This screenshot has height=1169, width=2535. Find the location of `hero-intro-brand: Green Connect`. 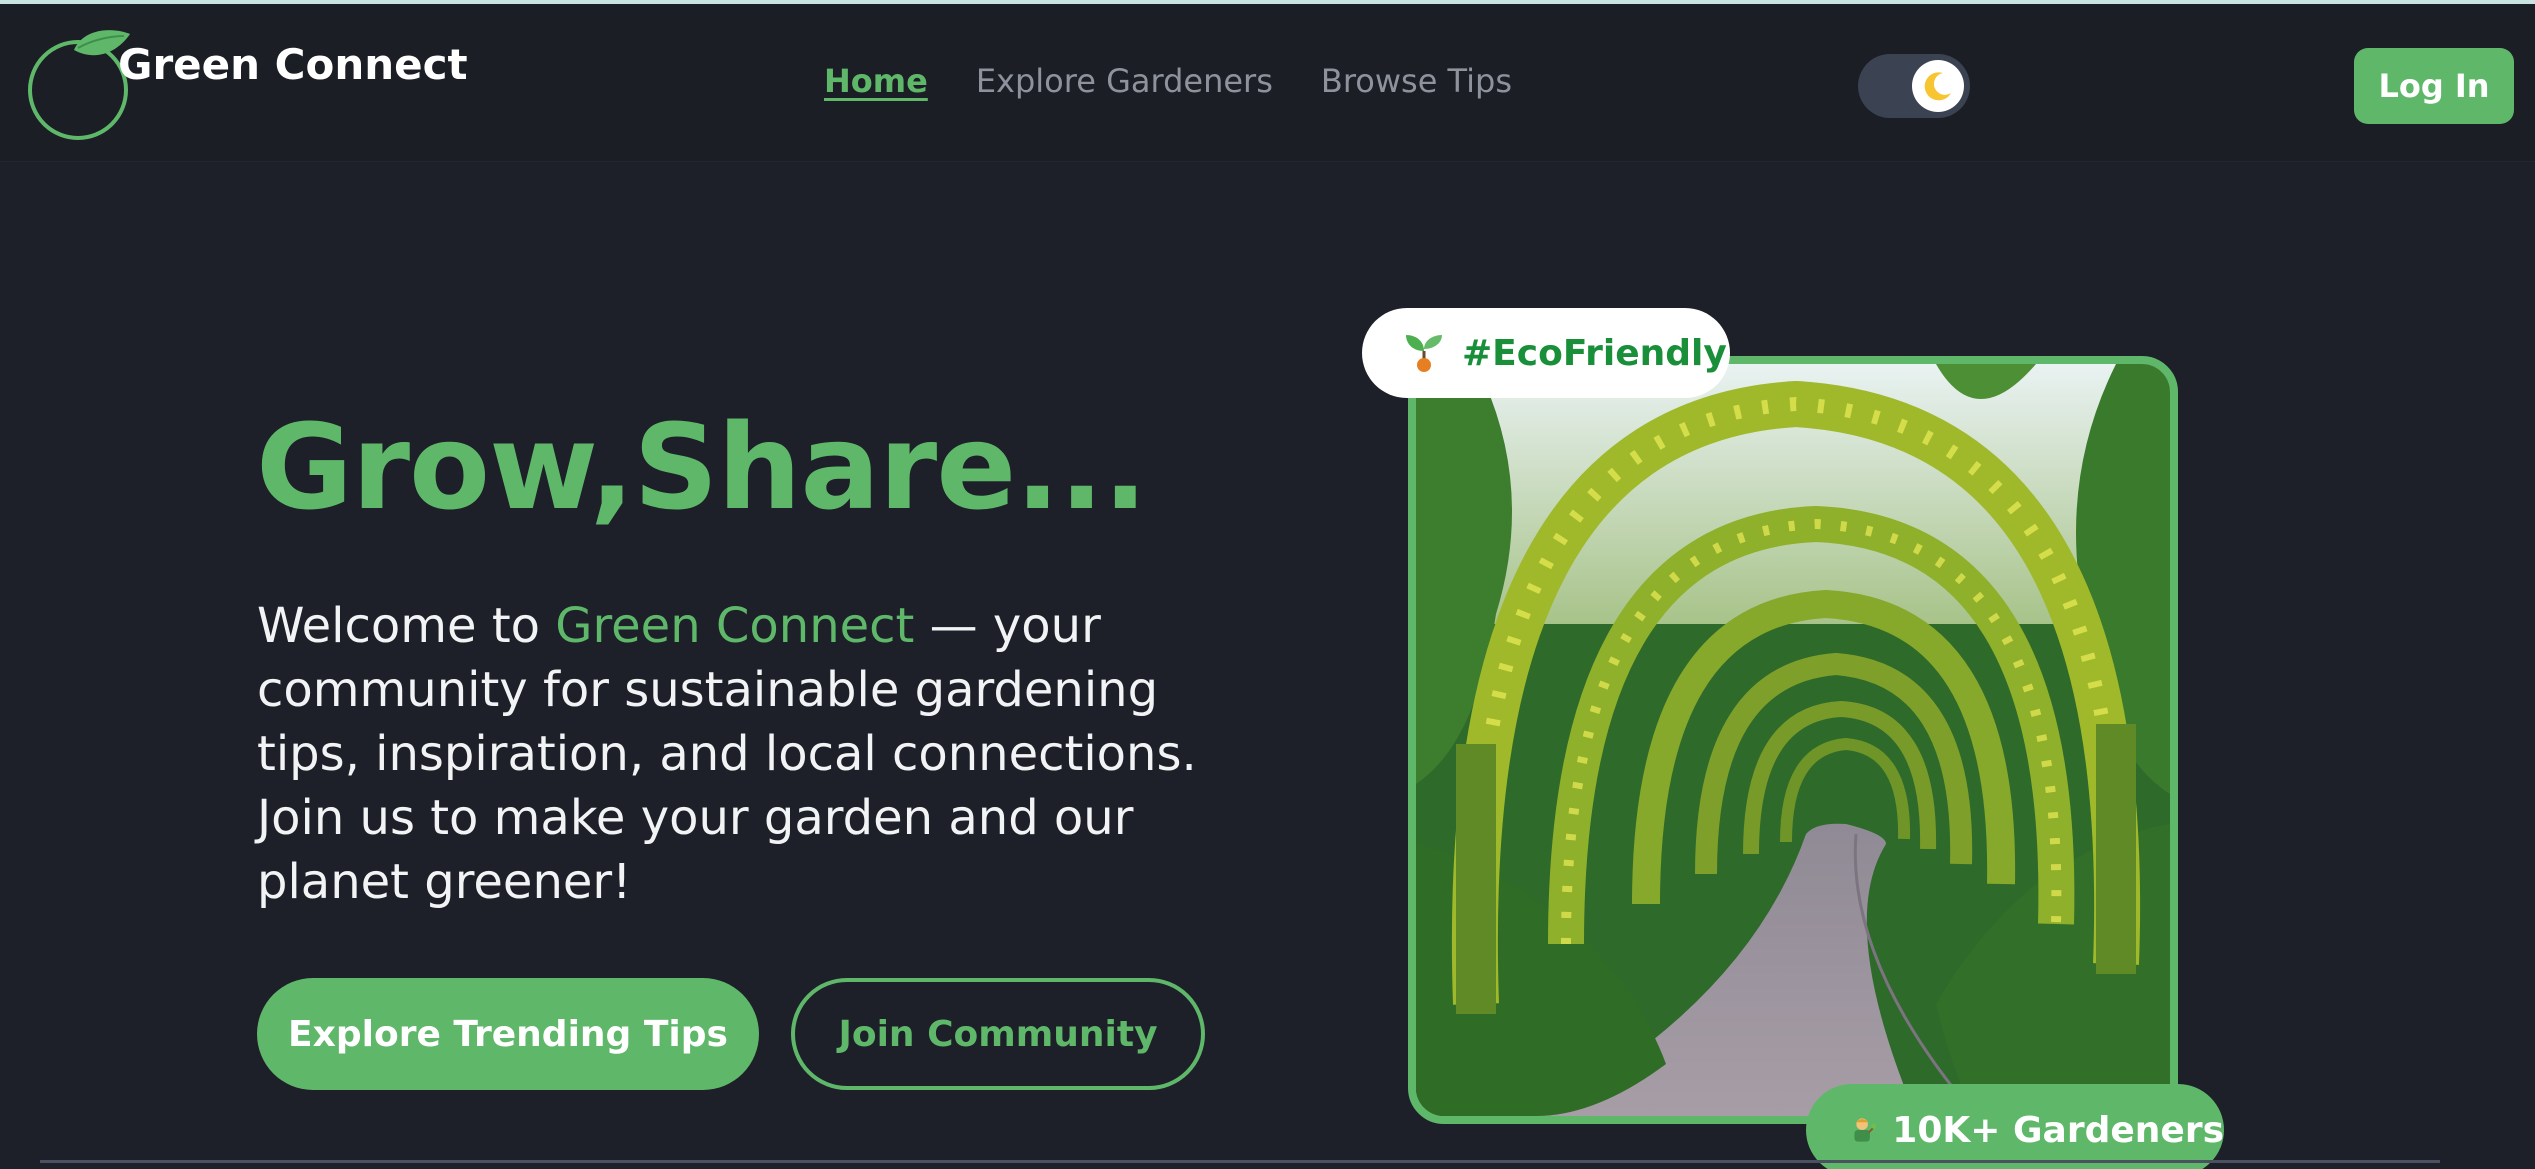

hero-intro-brand: Green Connect is located at coordinates (735, 626).